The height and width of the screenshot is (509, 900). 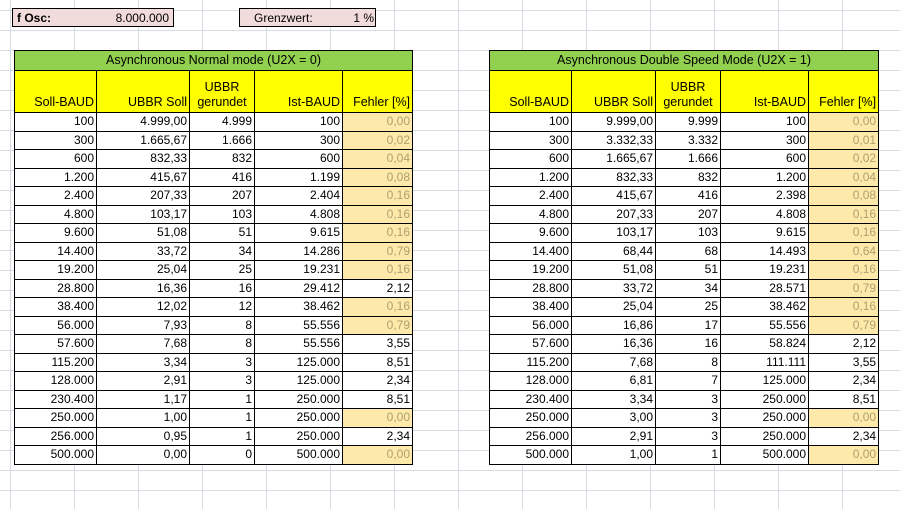 I want to click on table-cell: 2,34, so click(x=377, y=436).